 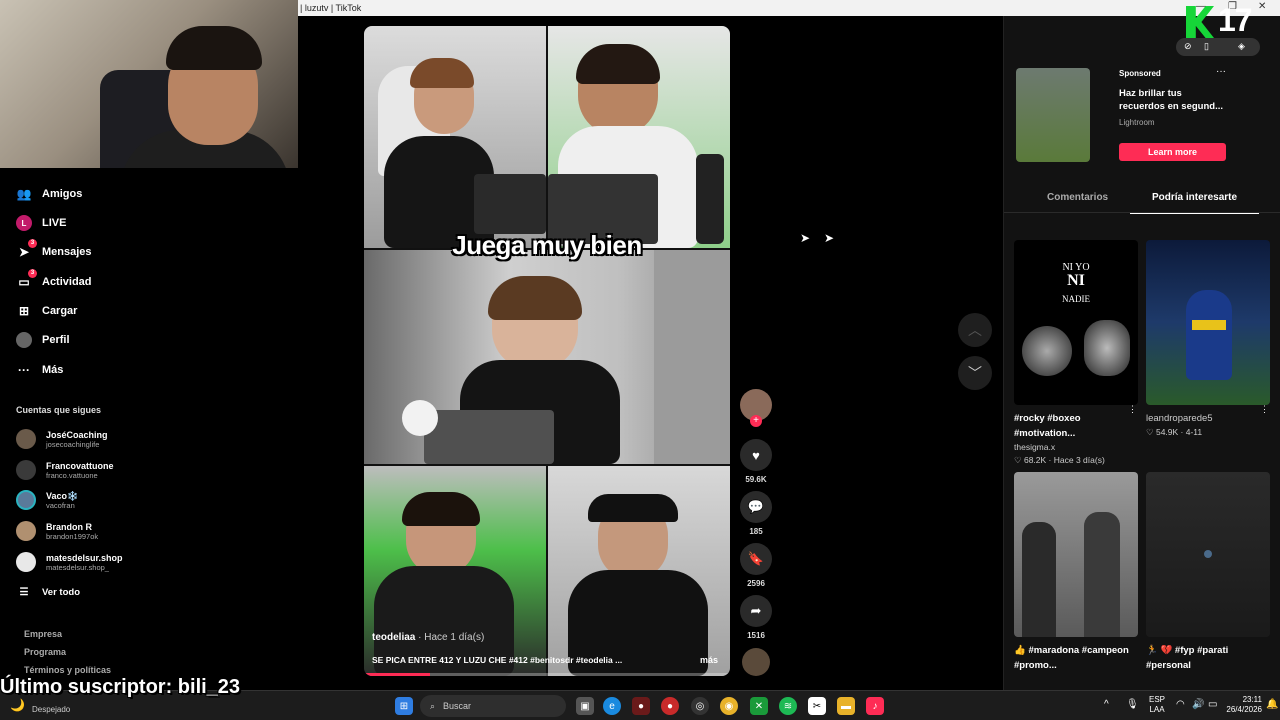 I want to click on video-author: teodeliaa · Hace 1 día(s), so click(x=428, y=637).